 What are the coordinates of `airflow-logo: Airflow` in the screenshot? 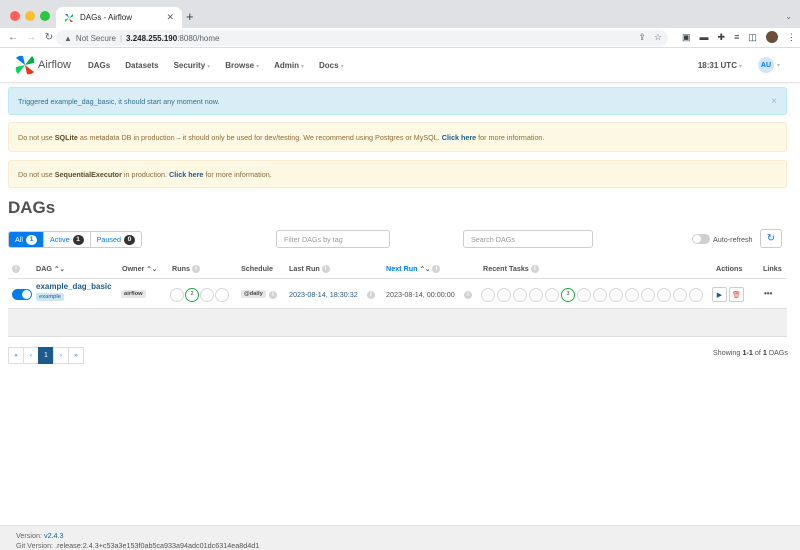 It's located at (43, 65).